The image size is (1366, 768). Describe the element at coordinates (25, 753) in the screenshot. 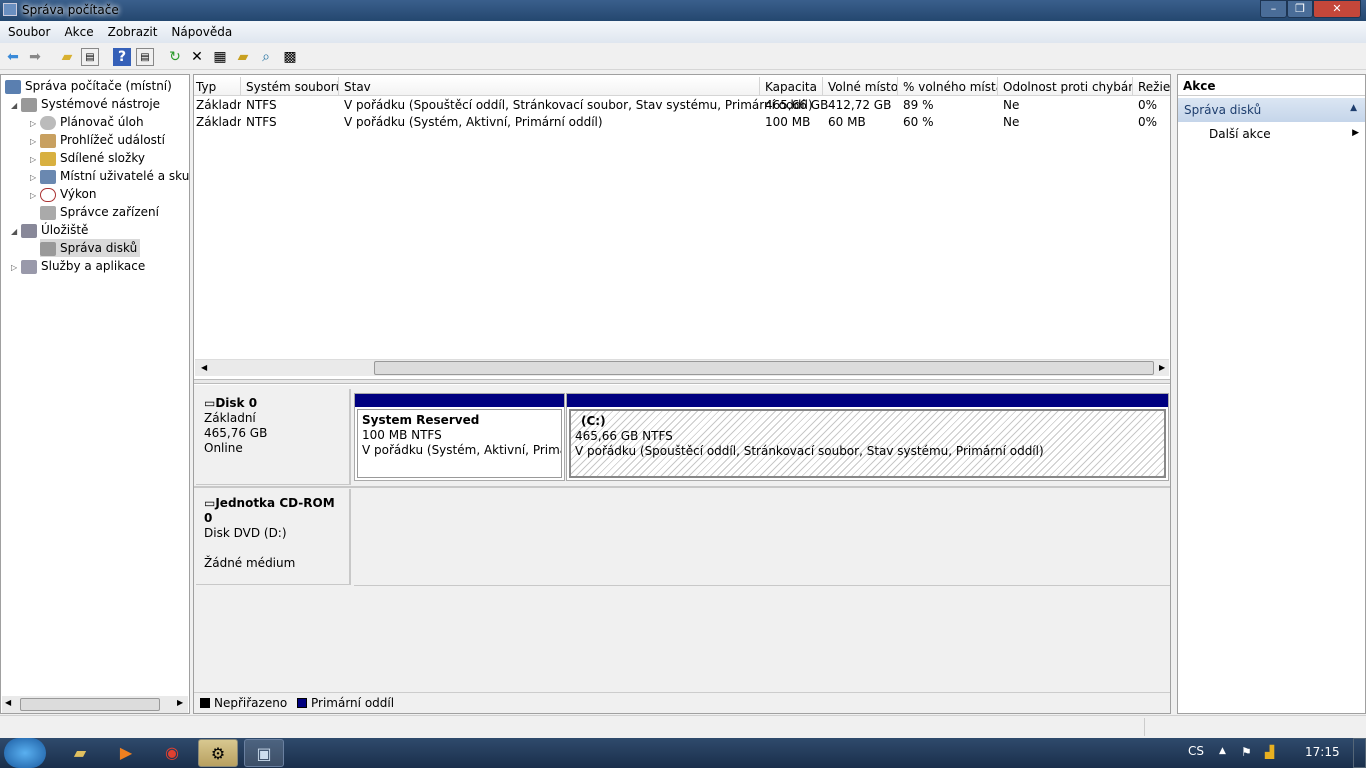

I see `start-button` at that location.